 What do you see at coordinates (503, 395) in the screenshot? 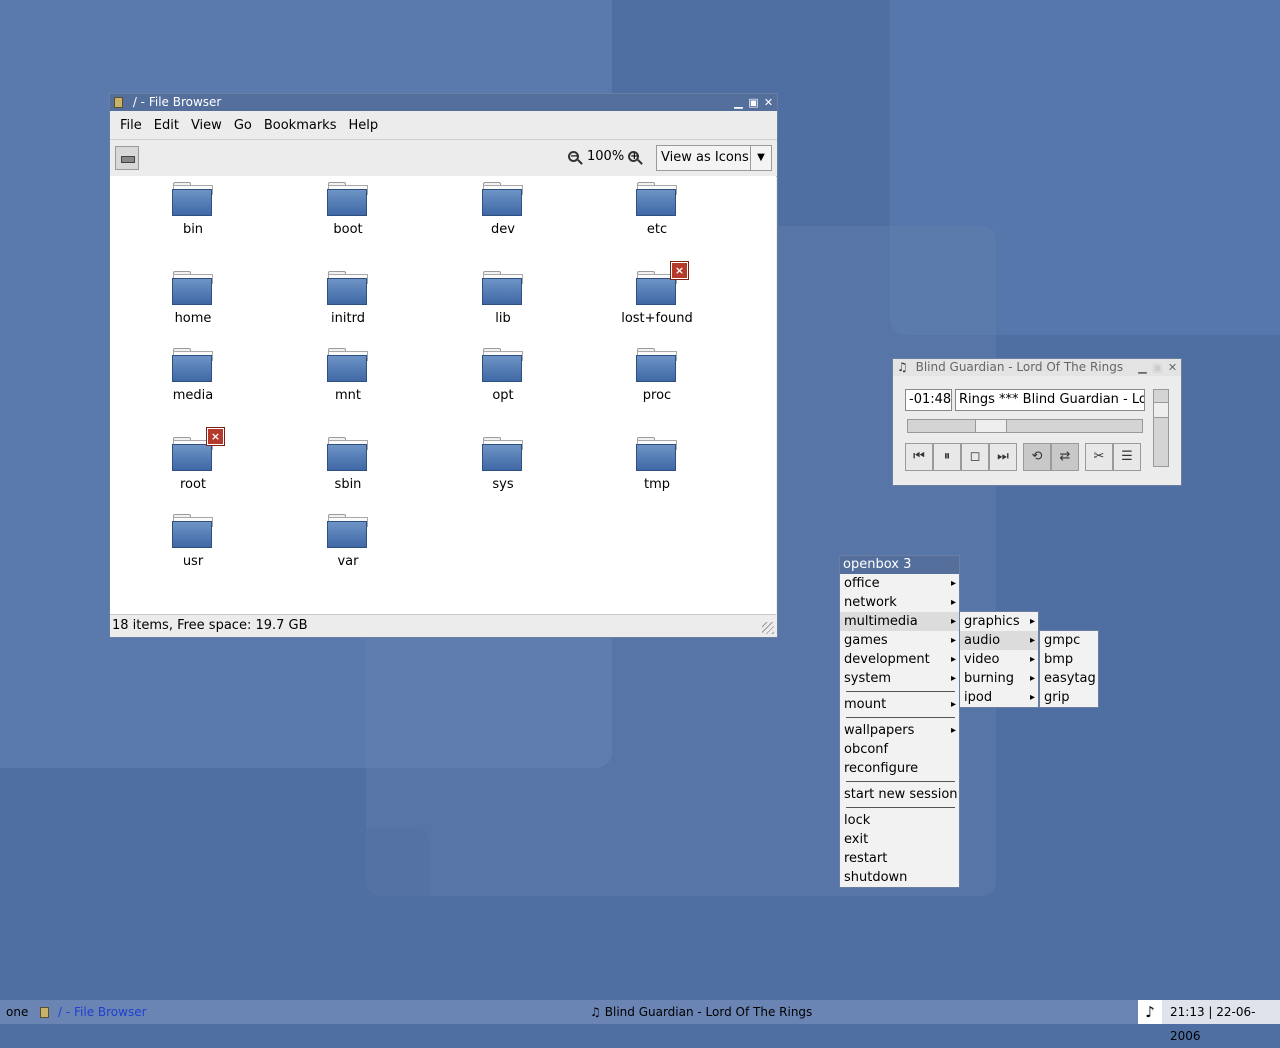
I see `folder-label: opt` at bounding box center [503, 395].